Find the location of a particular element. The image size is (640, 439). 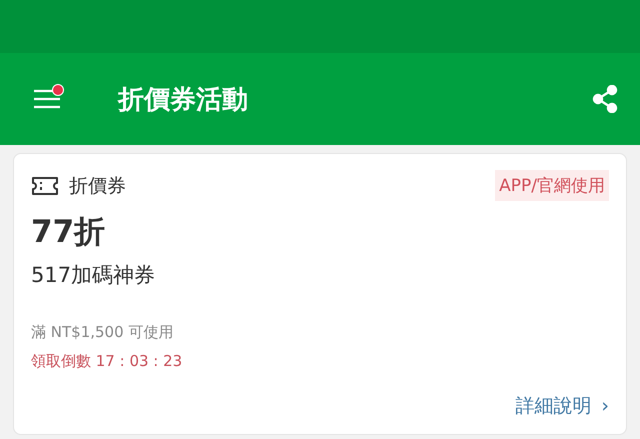

details-link: 詳細說明 › is located at coordinates (562, 406).